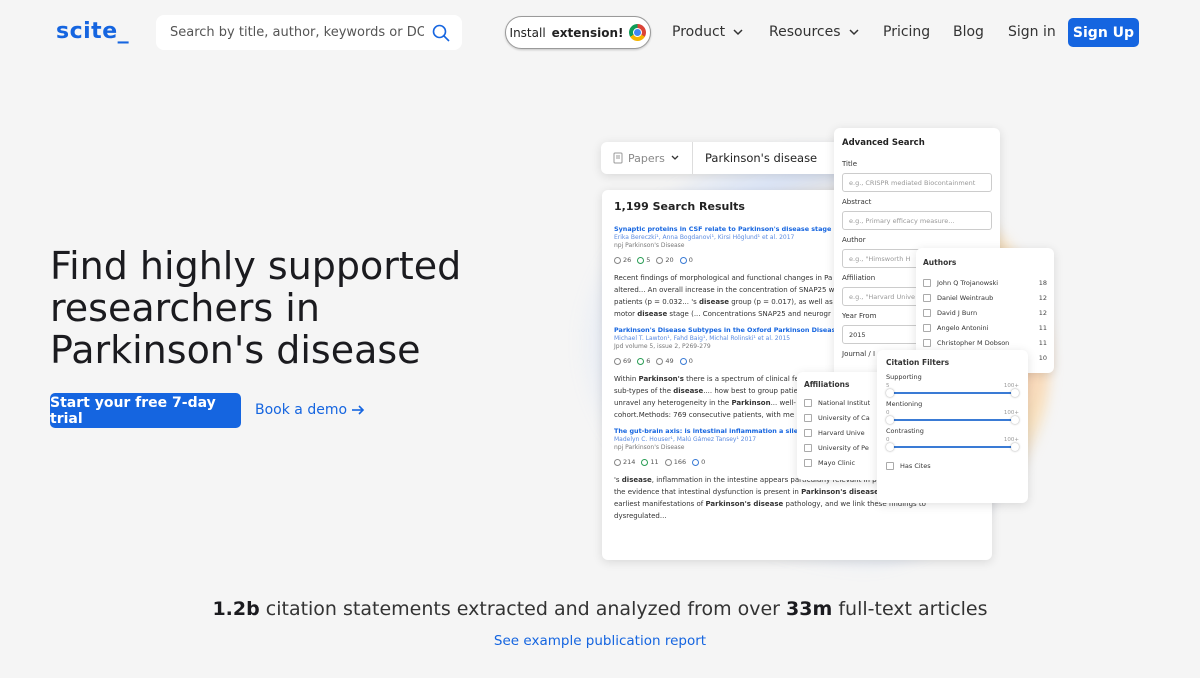 Image resolution: width=1200 pixels, height=678 pixels. What do you see at coordinates (985, 312) in the screenshot?
I see `author-row: David J Burn 12` at bounding box center [985, 312].